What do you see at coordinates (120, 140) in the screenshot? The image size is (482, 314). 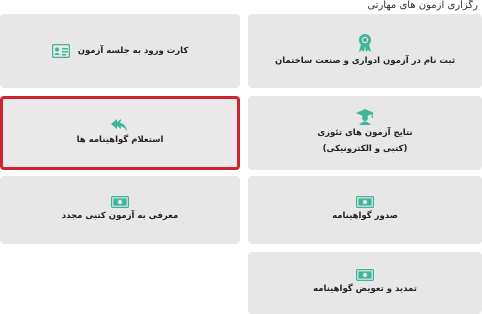 I see `certificate-inquiry-label: استعلام گواهینامه ها` at bounding box center [120, 140].